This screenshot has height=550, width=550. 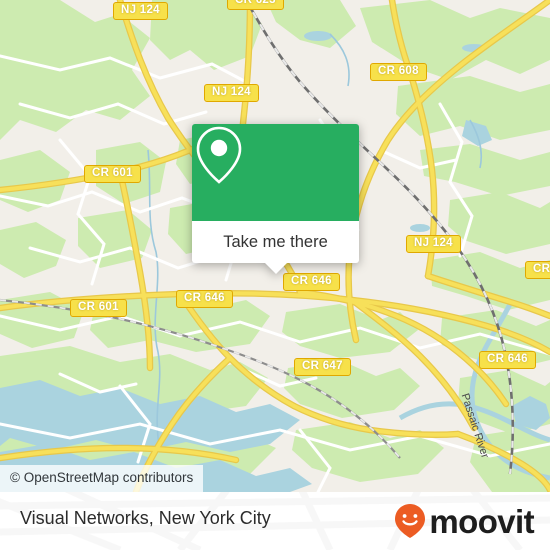 I want to click on popup-header, so click(x=275, y=172).